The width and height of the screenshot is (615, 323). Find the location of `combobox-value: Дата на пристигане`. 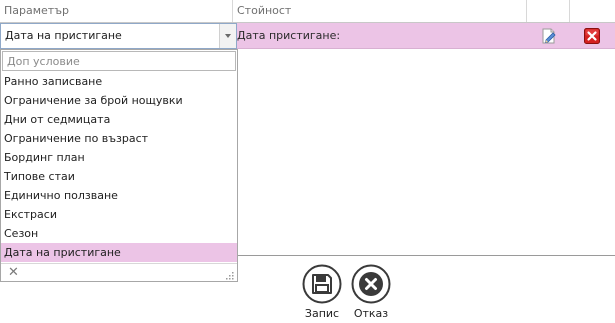

combobox-value: Дата на пристигане is located at coordinates (63, 35).